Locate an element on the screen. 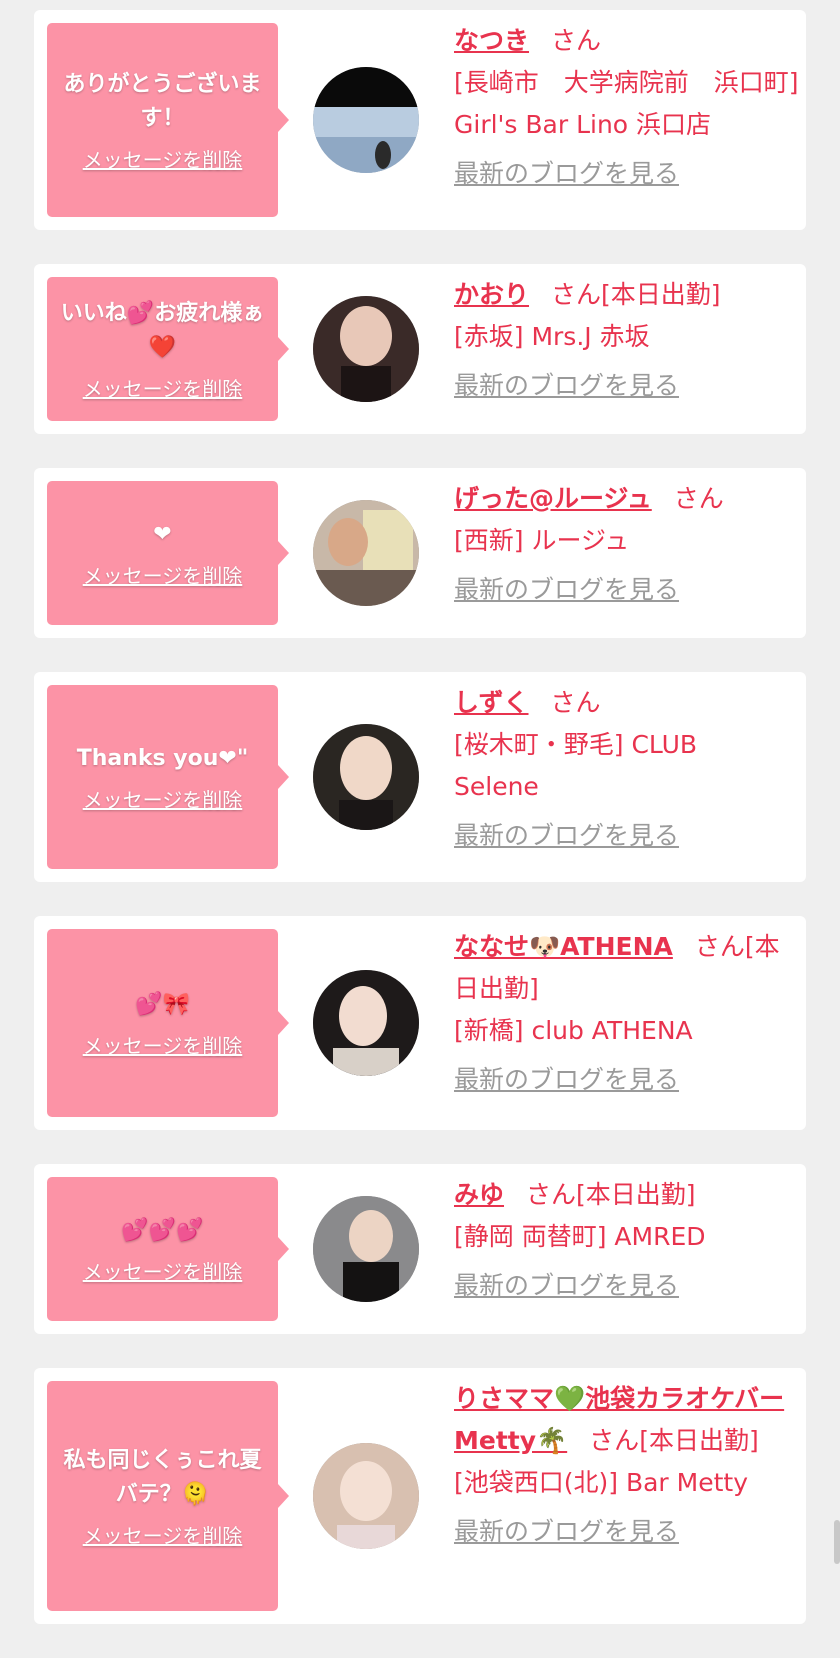 Image resolution: width=840 pixels, height=1658 pixels. location-text: [赤坂] Mrs.J 赤坂 is located at coordinates (552, 336).